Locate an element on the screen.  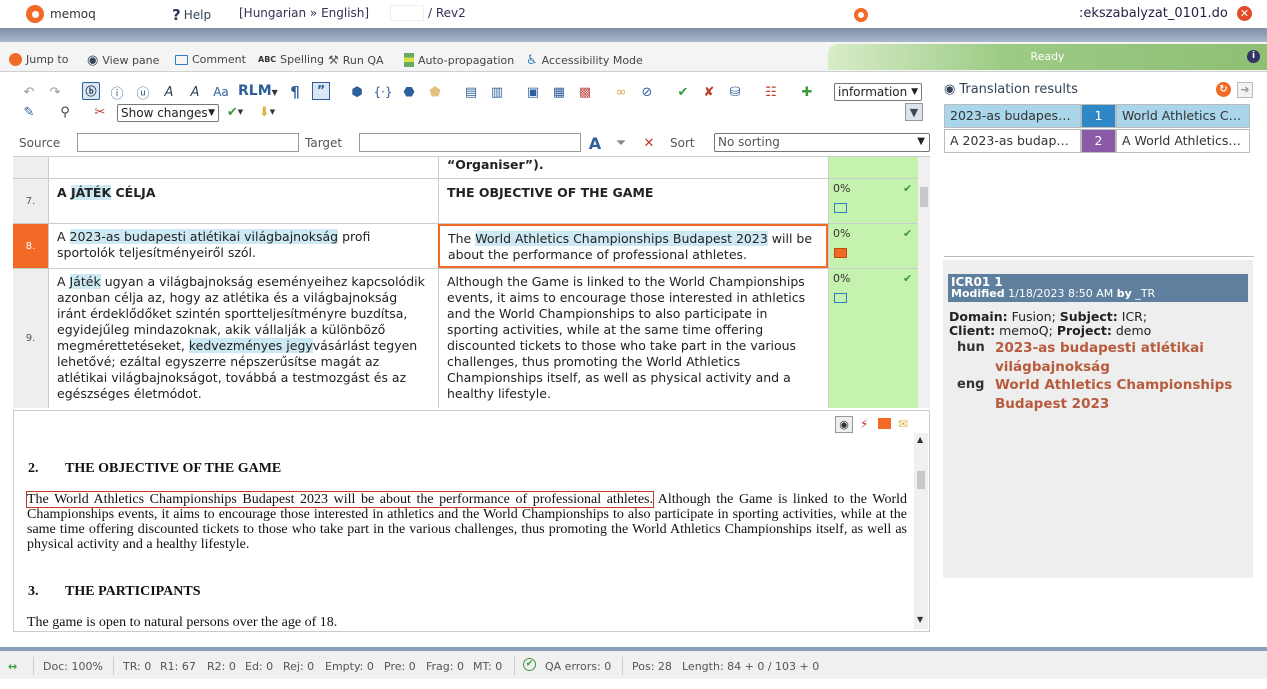
quote-icon: ” is located at coordinates (321, 91).